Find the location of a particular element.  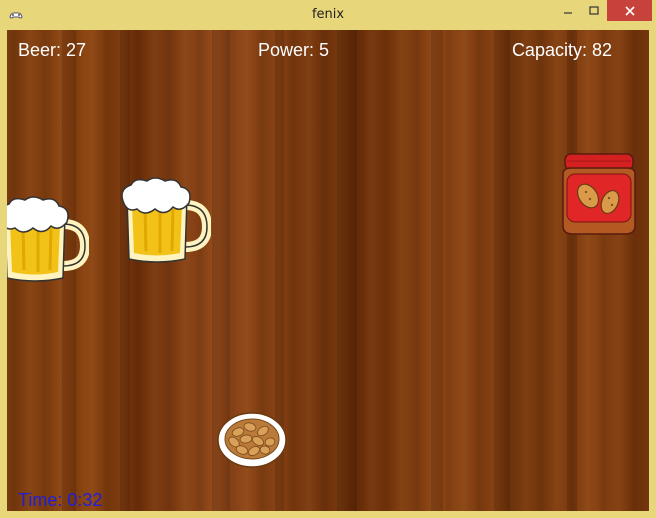

close-icon is located at coordinates (629, 10).